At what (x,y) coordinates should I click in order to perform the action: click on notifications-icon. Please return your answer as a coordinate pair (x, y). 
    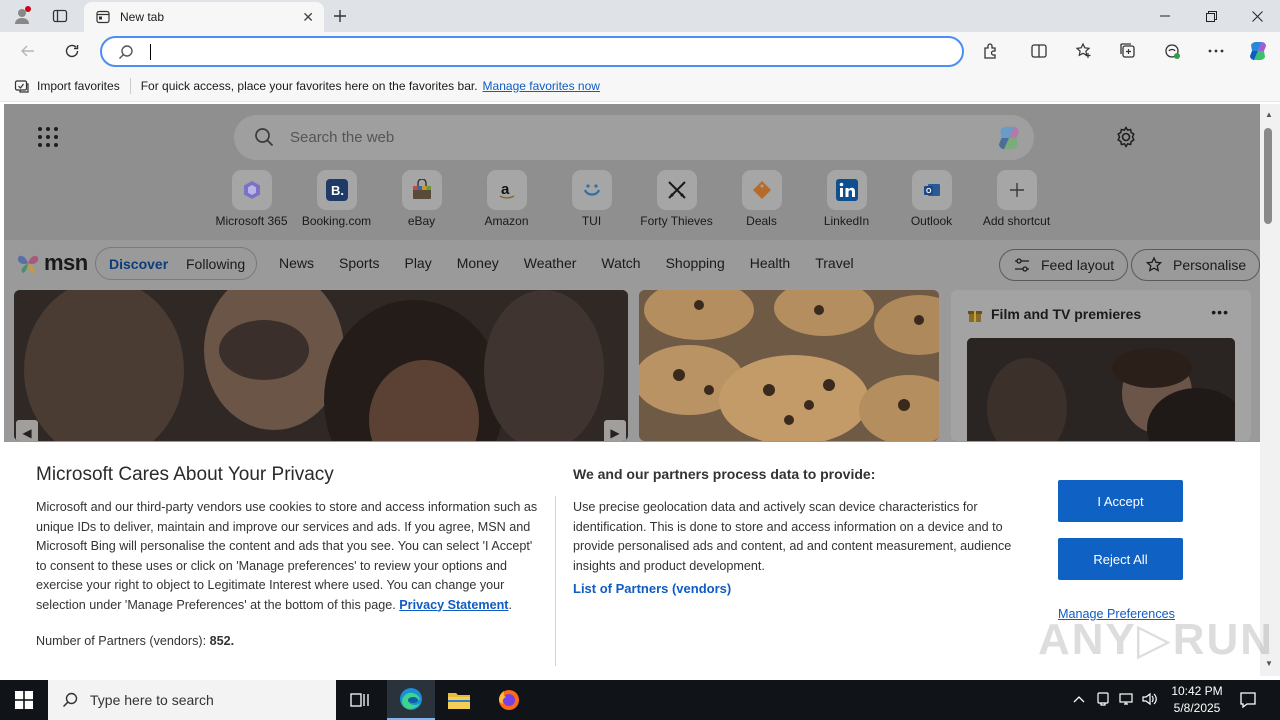
    Looking at the image, I should click on (1248, 701).